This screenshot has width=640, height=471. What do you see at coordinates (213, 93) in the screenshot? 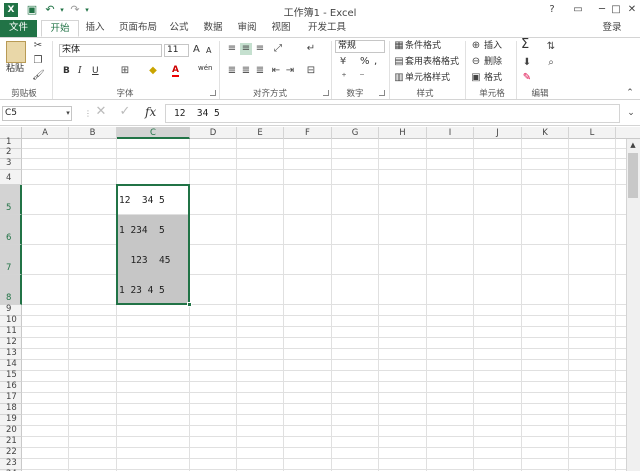
I see `font-dialog-launcher` at bounding box center [213, 93].